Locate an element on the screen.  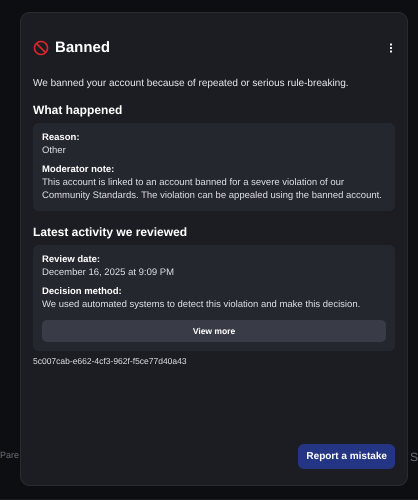
intro-text: We banned your account because of repeated or serious rule-breaking. is located at coordinates (191, 83).